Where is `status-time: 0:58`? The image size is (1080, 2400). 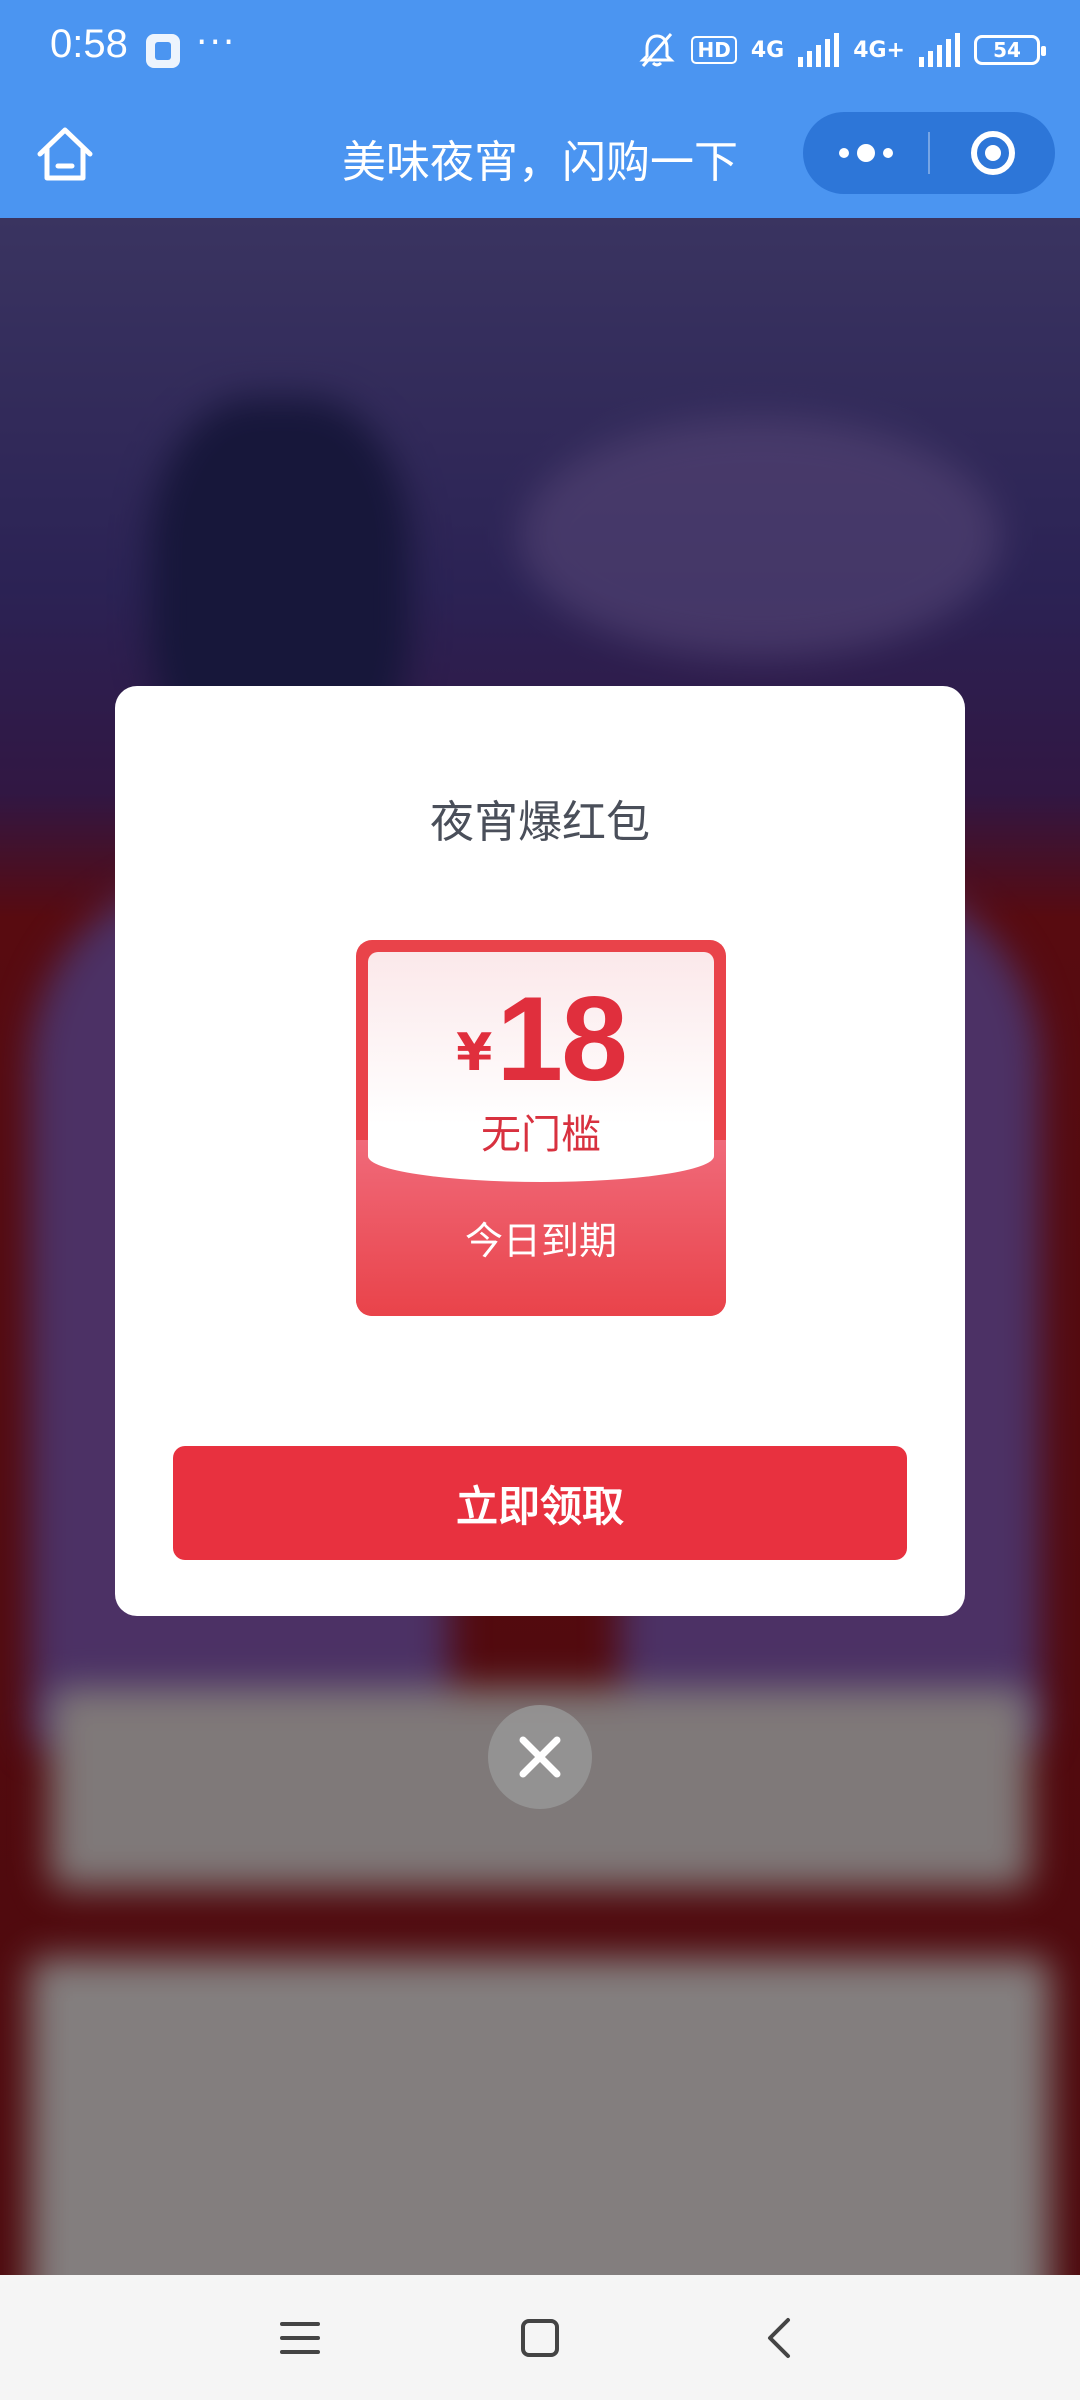 status-time: 0:58 is located at coordinates (89, 44).